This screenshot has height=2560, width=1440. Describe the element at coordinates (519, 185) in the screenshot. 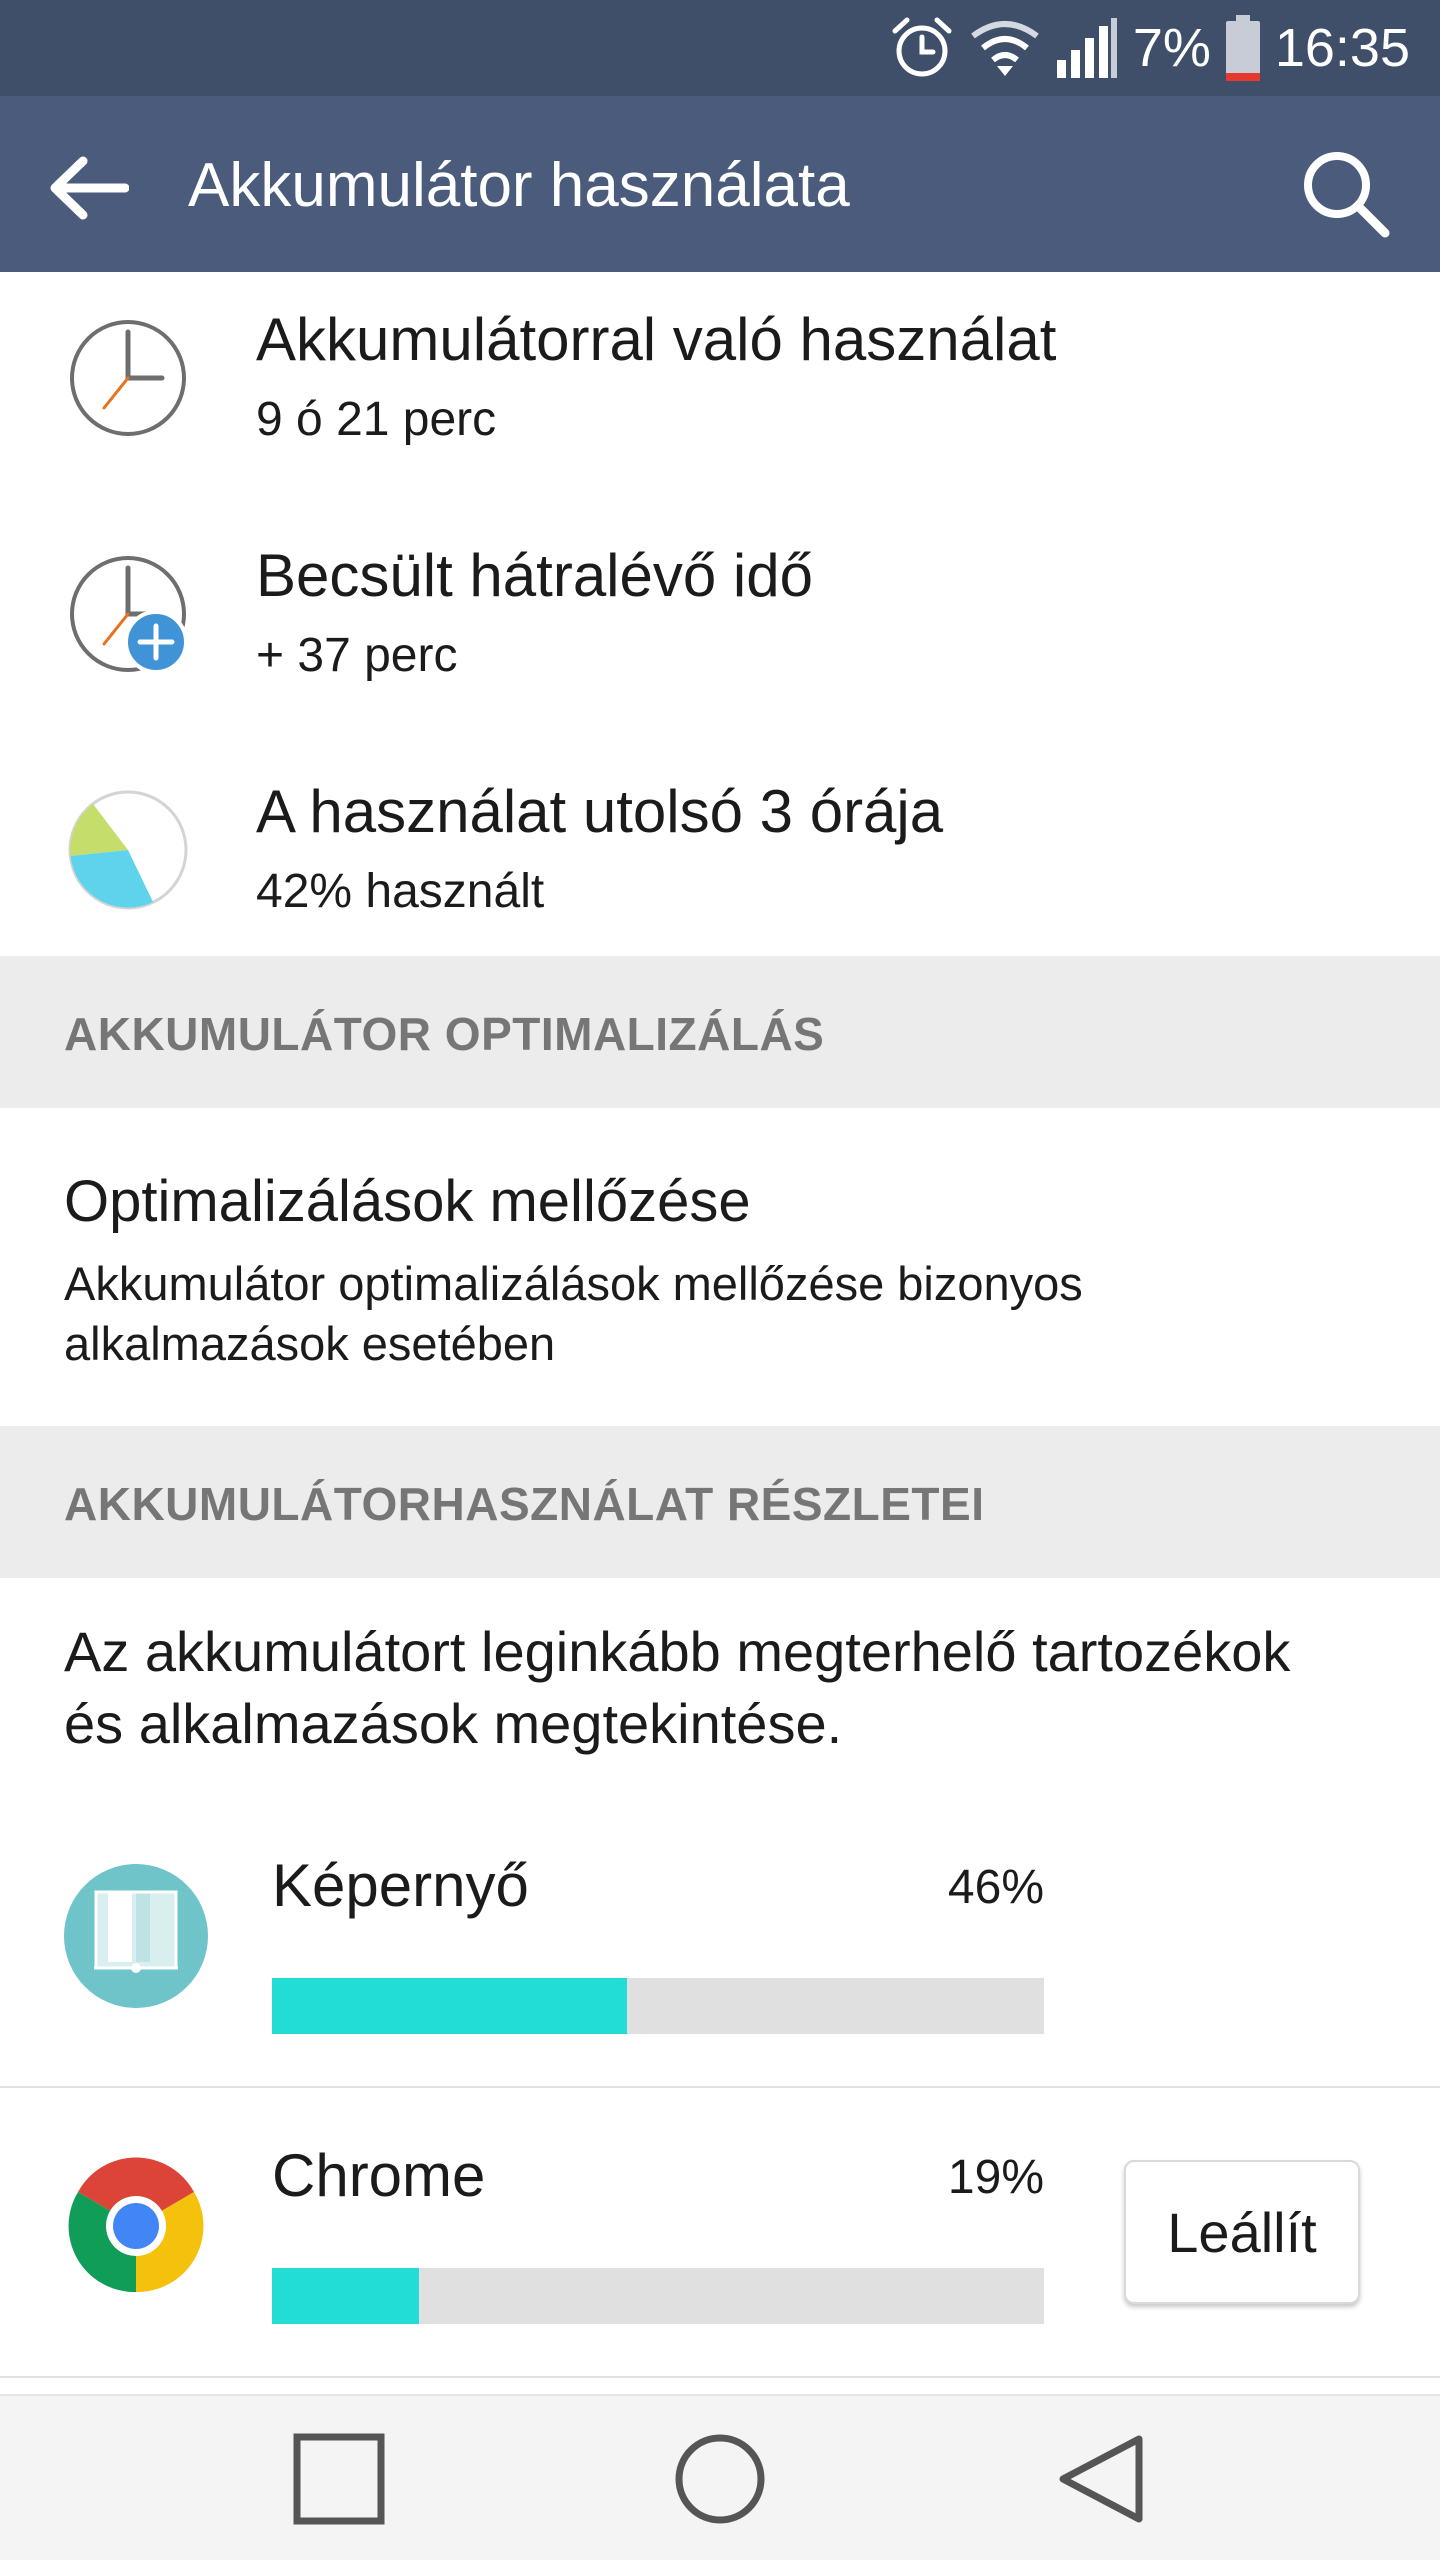

I see `page-title: Akkumulátor használata` at that location.